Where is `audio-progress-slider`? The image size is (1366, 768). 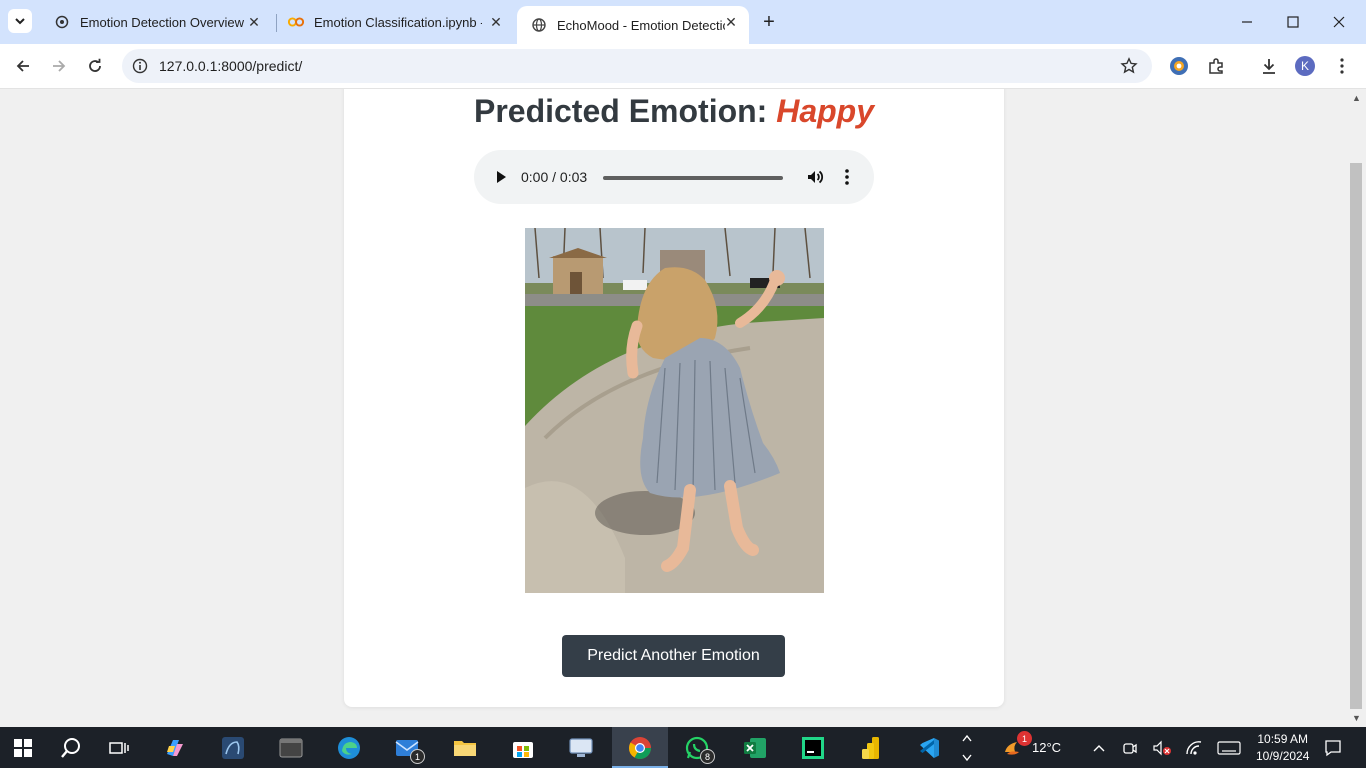
audio-progress-slider is located at coordinates (693, 178).